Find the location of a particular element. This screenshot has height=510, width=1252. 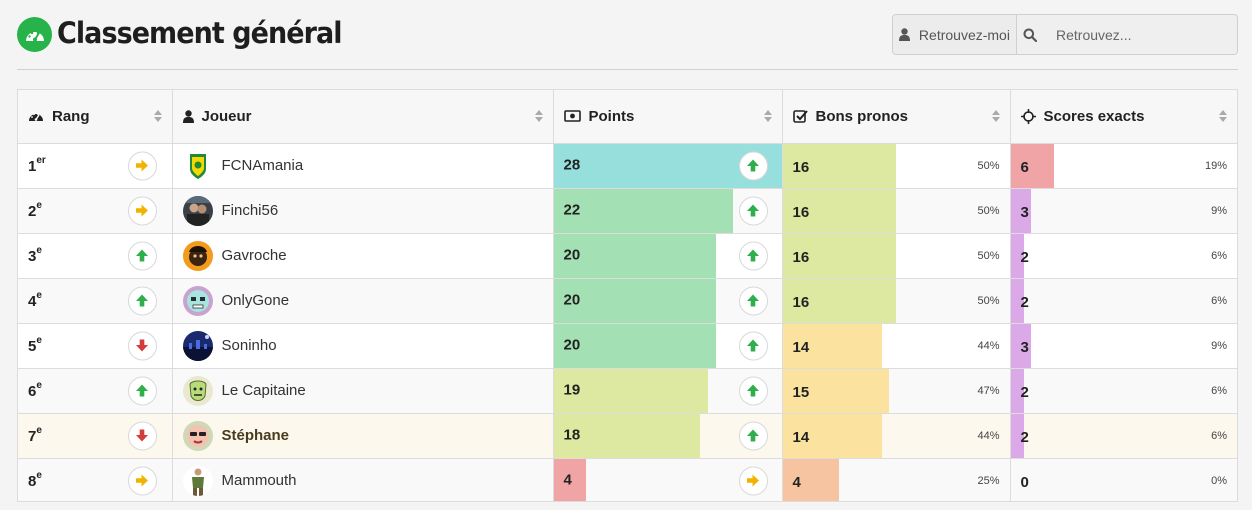

points-value: 28 is located at coordinates (572, 165).